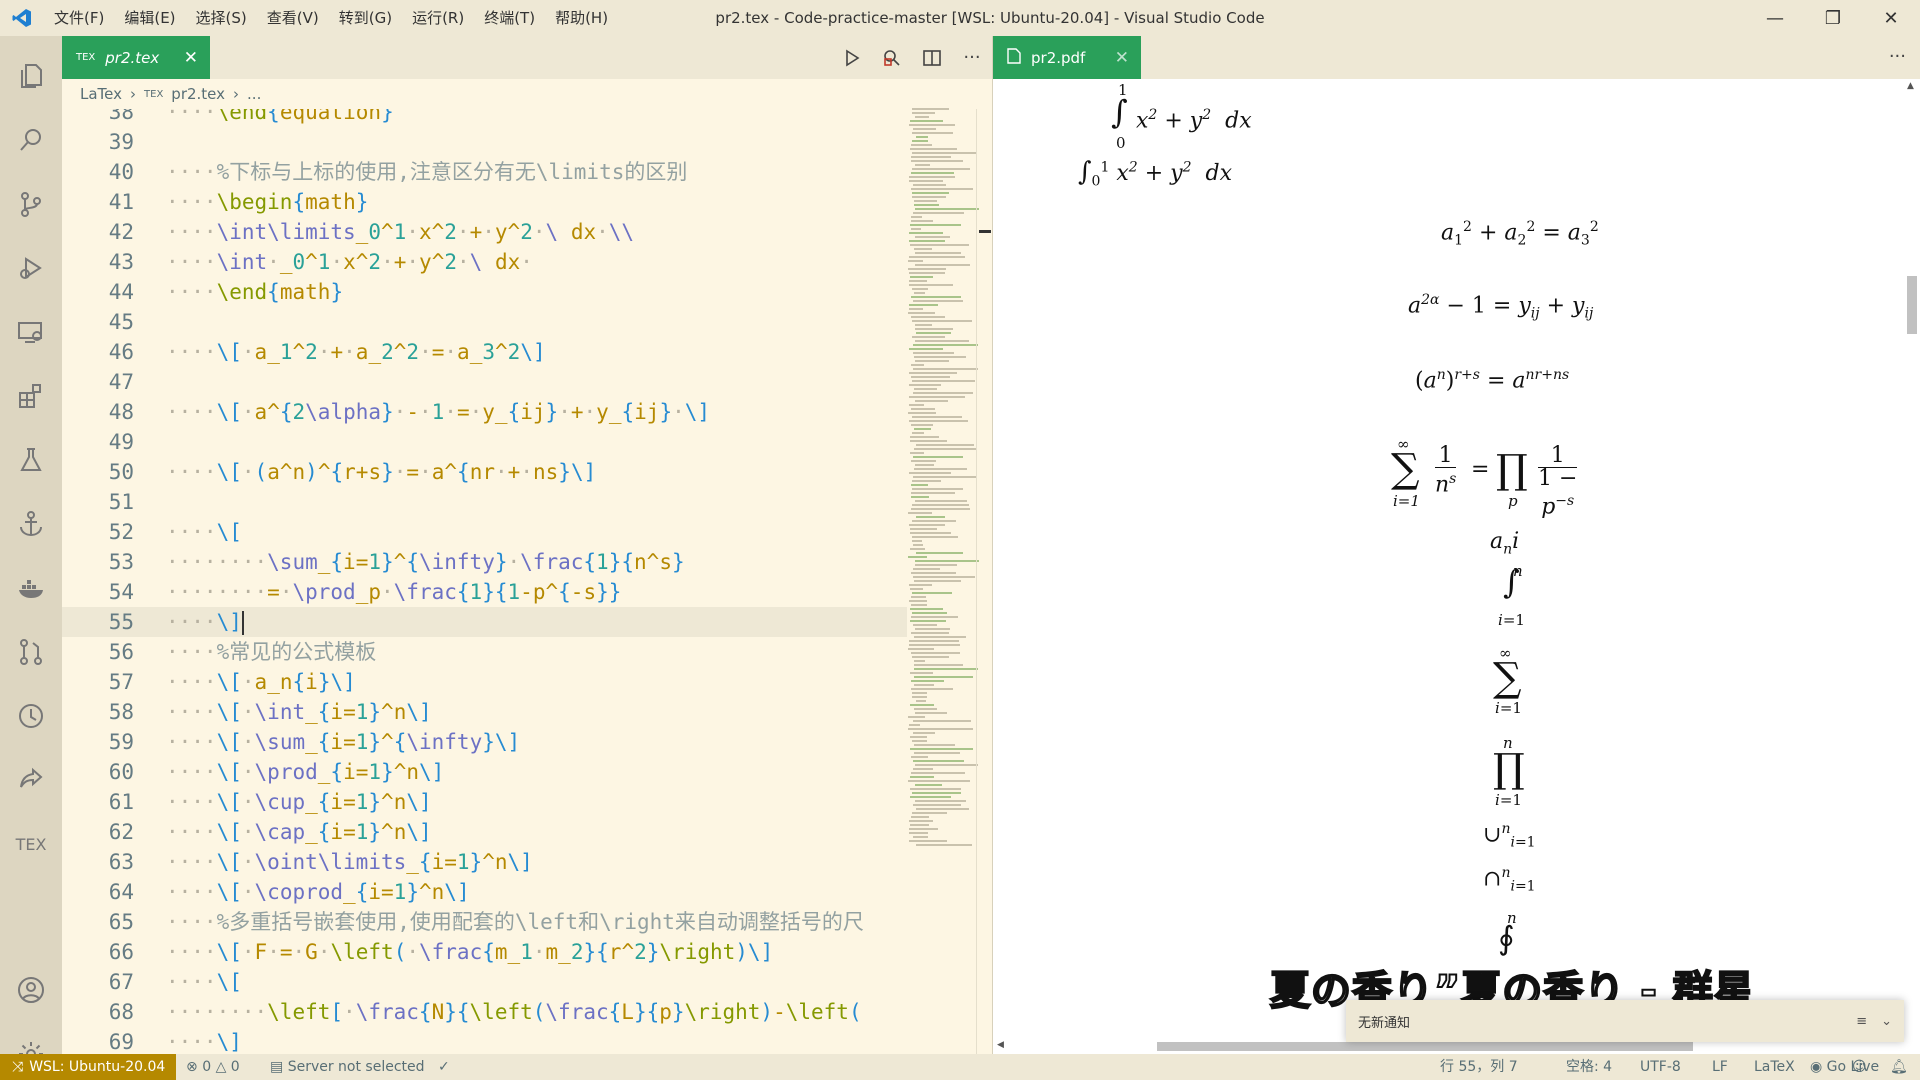 The height and width of the screenshot is (1080, 1920). Describe the element at coordinates (1775, 18) in the screenshot. I see `minimize-button: —` at that location.